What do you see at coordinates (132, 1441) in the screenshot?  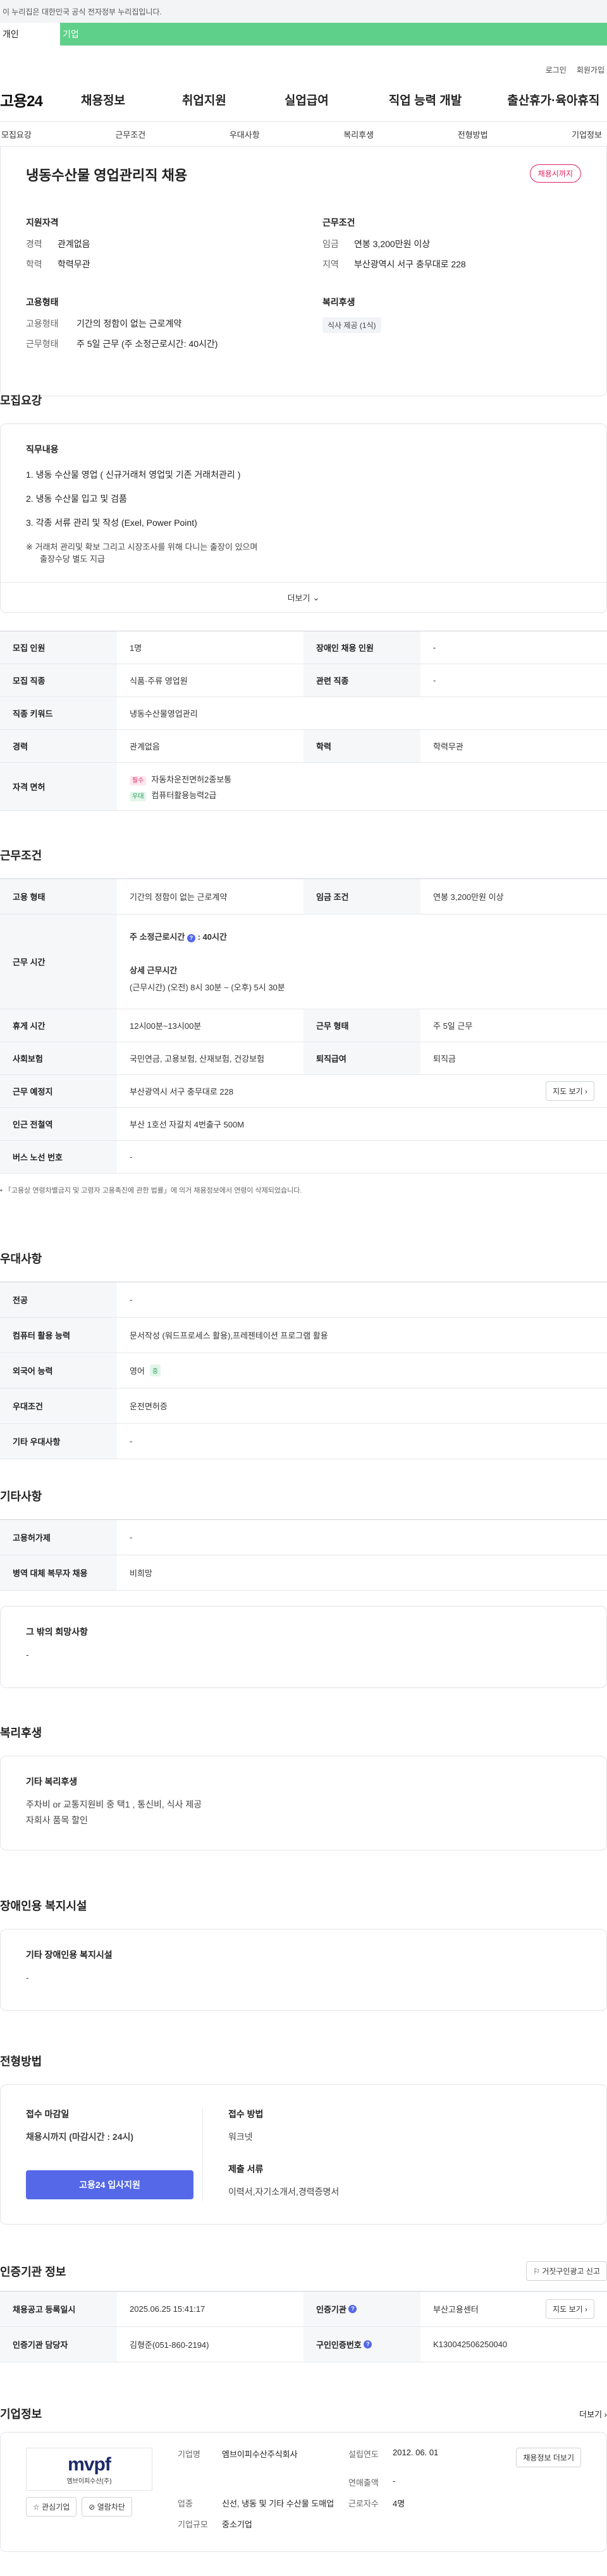 I see `pref-etc-value: -` at bounding box center [132, 1441].